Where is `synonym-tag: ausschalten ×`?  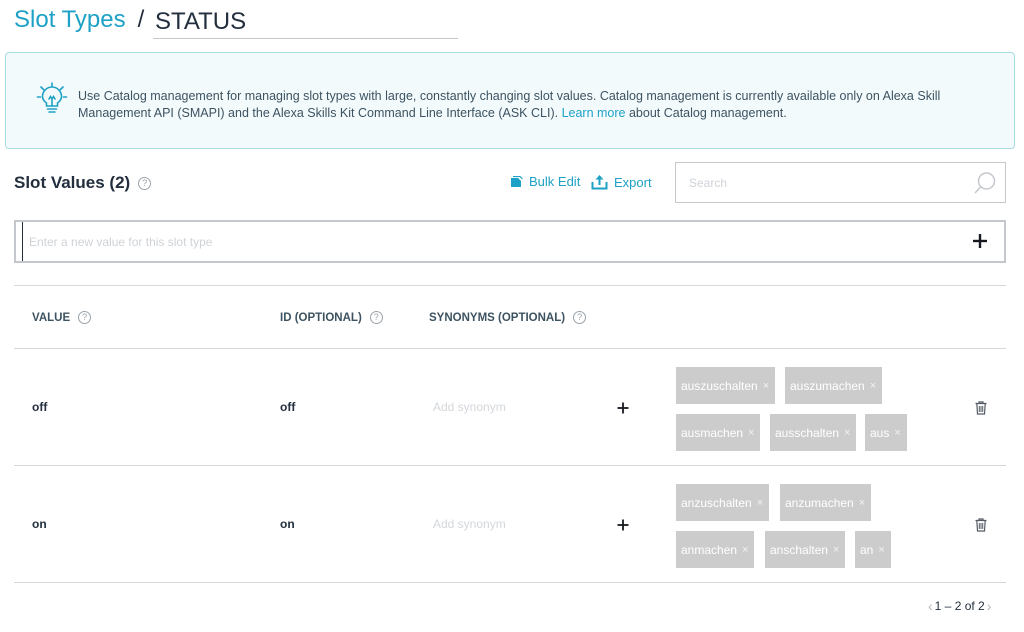
synonym-tag: ausschalten × is located at coordinates (813, 432).